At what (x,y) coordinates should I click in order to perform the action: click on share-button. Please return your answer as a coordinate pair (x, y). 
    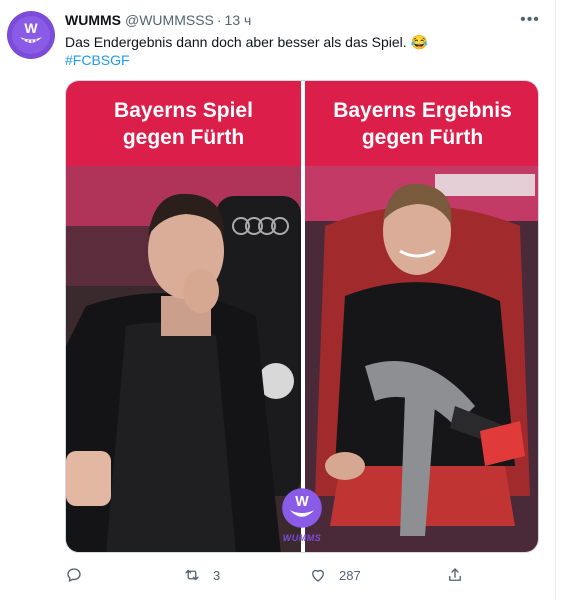
    Looking at the image, I should click on (455, 575).